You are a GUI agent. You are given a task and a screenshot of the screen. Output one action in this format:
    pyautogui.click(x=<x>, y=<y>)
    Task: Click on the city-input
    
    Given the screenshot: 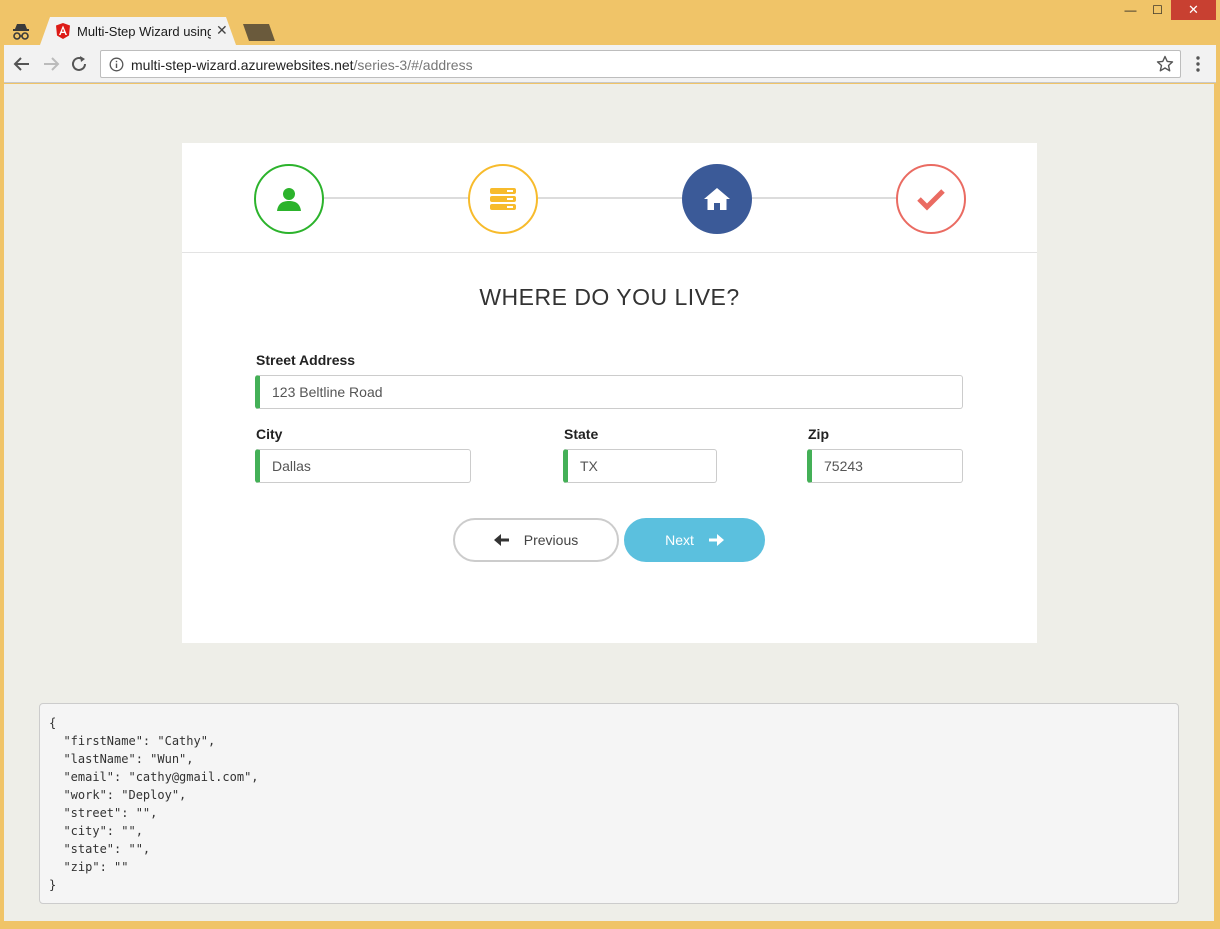 What is the action you would take?
    pyautogui.click(x=363, y=466)
    